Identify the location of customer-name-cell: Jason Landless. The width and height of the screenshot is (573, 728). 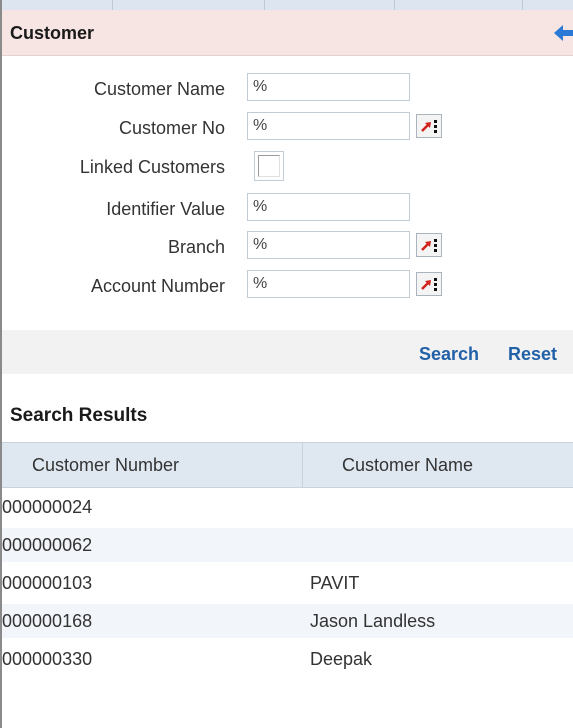
(373, 621).